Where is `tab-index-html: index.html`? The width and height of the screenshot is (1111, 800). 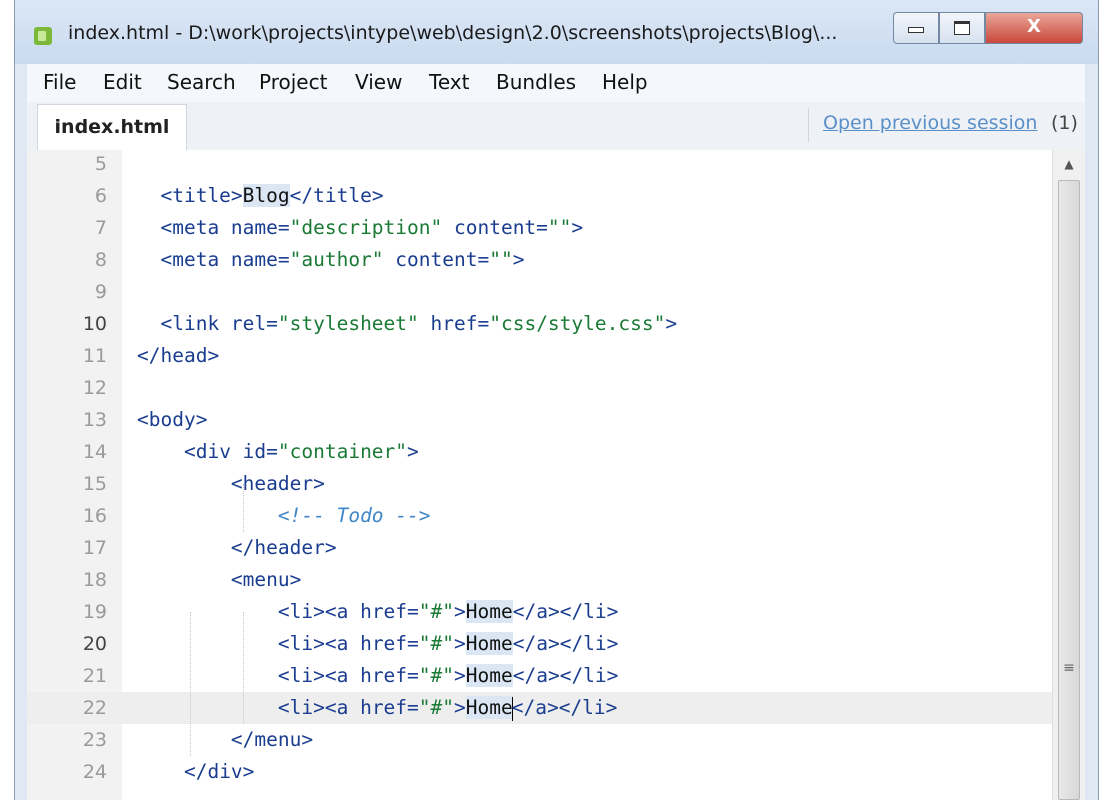
tab-index-html: index.html is located at coordinates (112, 127).